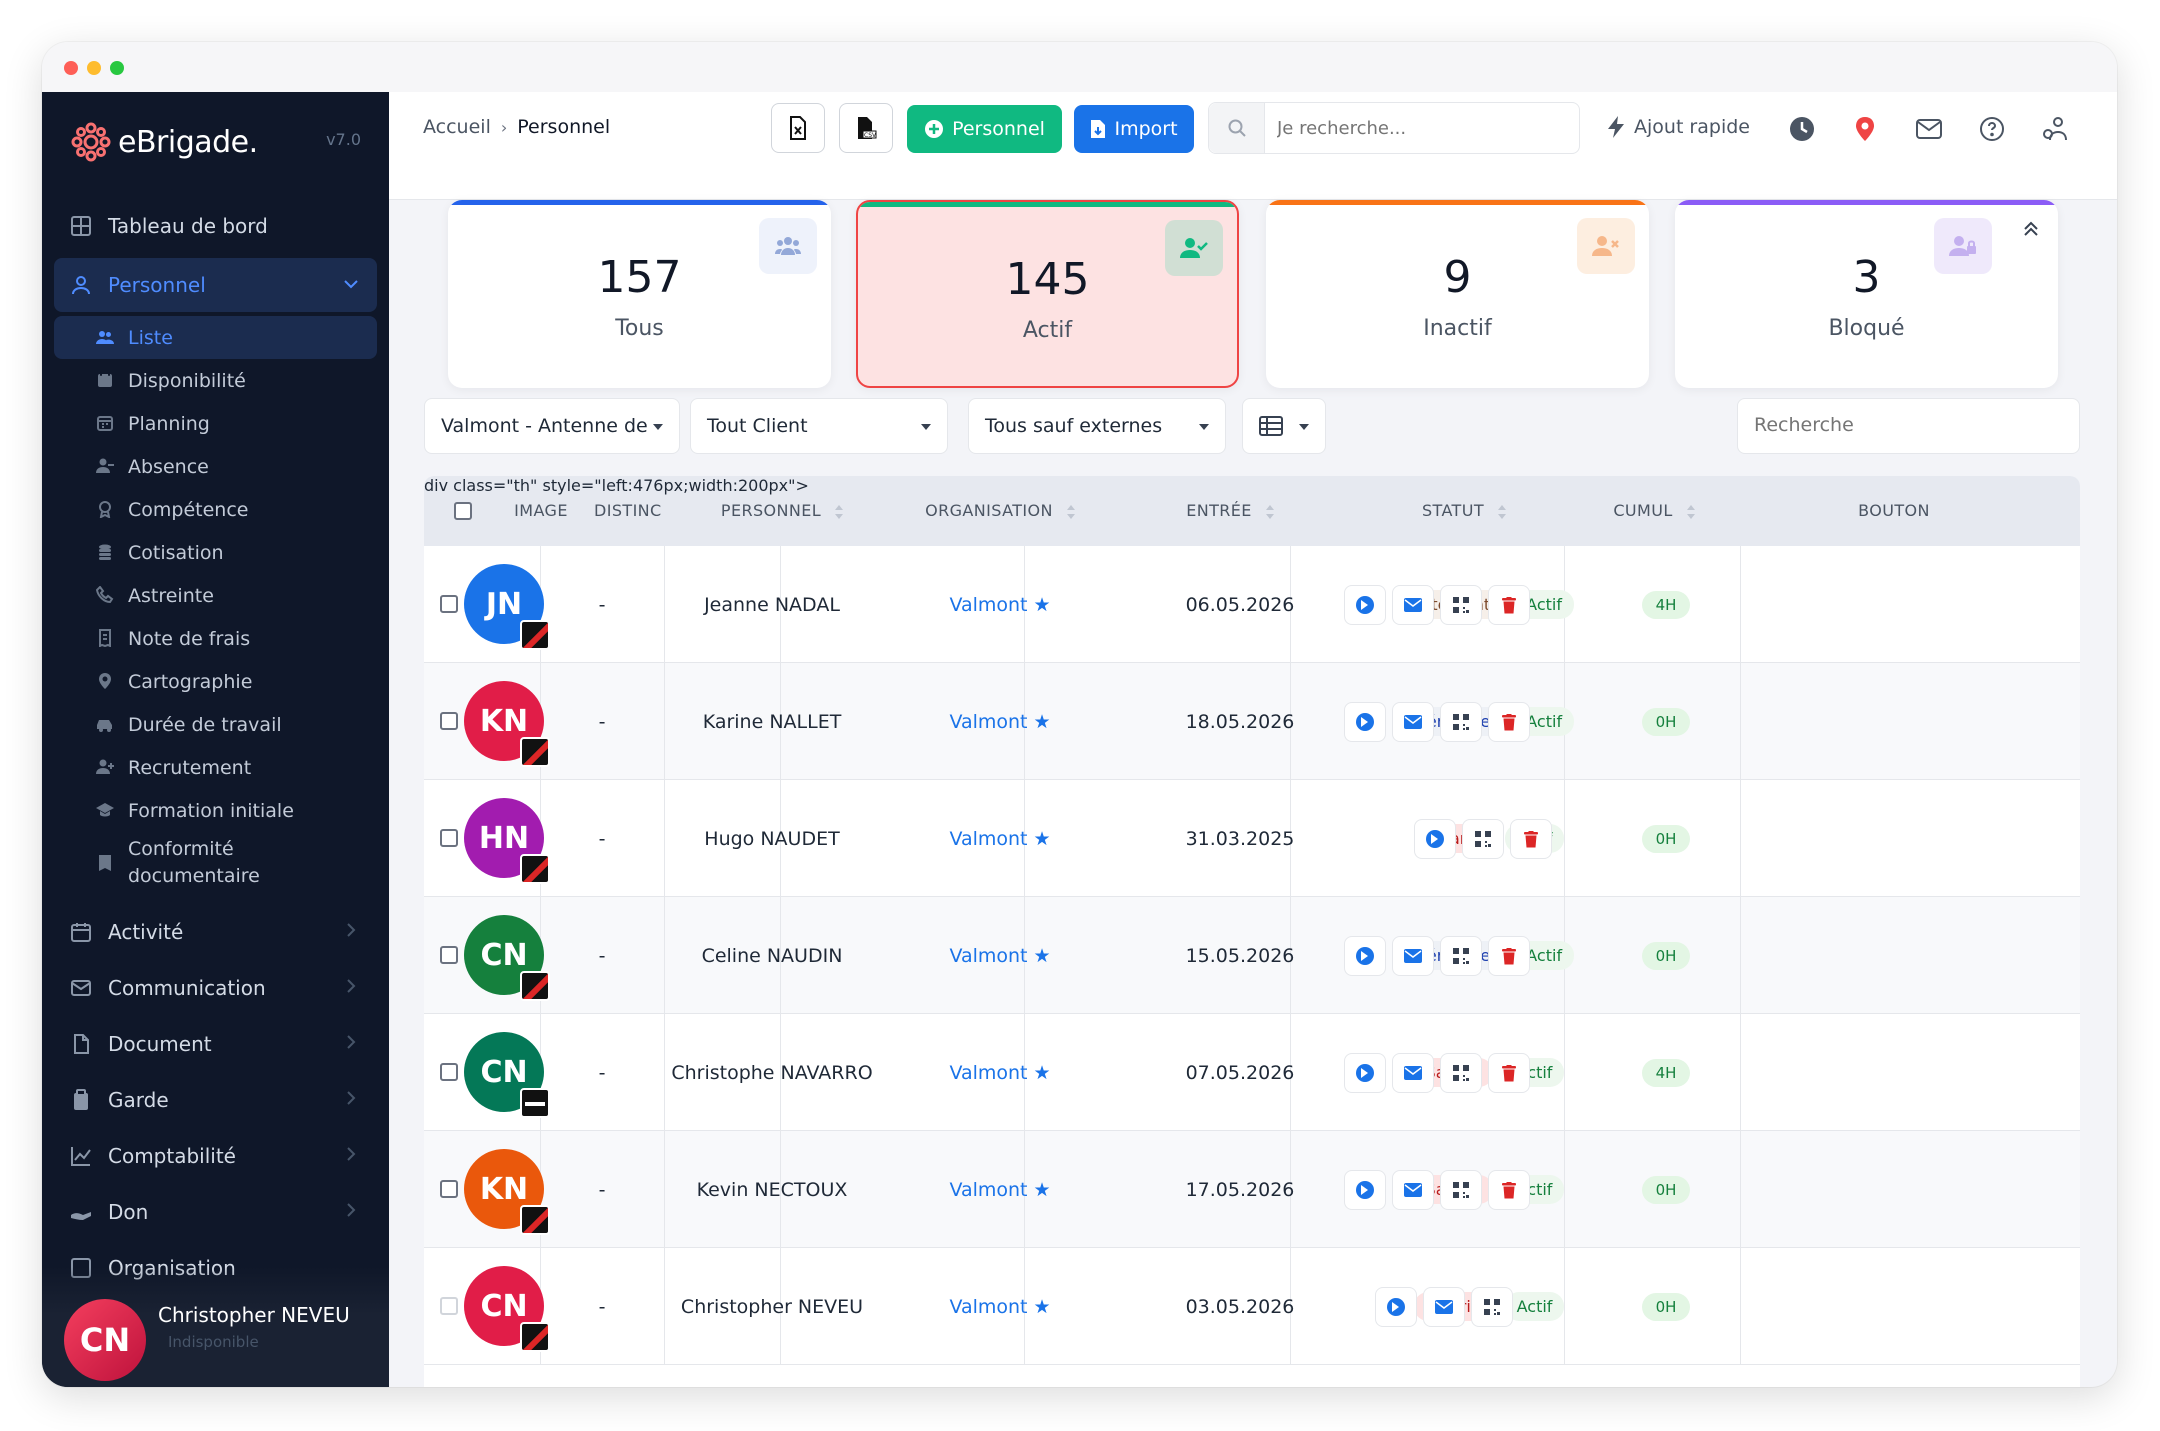  What do you see at coordinates (819, 426) in the screenshot?
I see `client-filter-select: Tout Client` at bounding box center [819, 426].